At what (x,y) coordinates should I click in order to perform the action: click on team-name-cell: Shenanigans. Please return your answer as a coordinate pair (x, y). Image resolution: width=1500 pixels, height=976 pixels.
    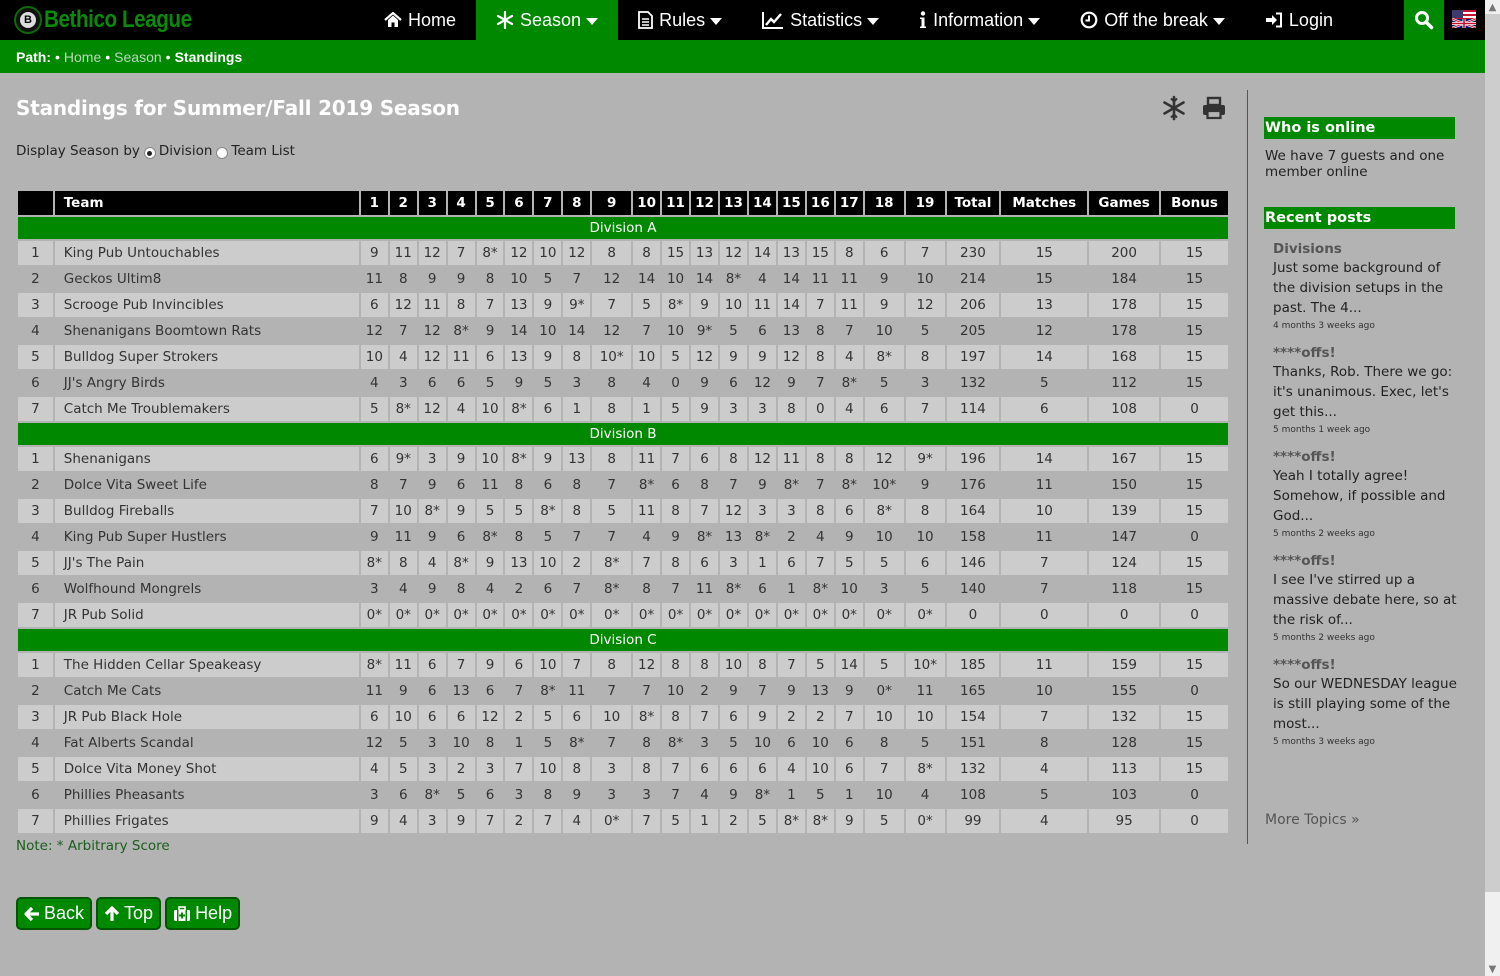
    Looking at the image, I should click on (206, 459).